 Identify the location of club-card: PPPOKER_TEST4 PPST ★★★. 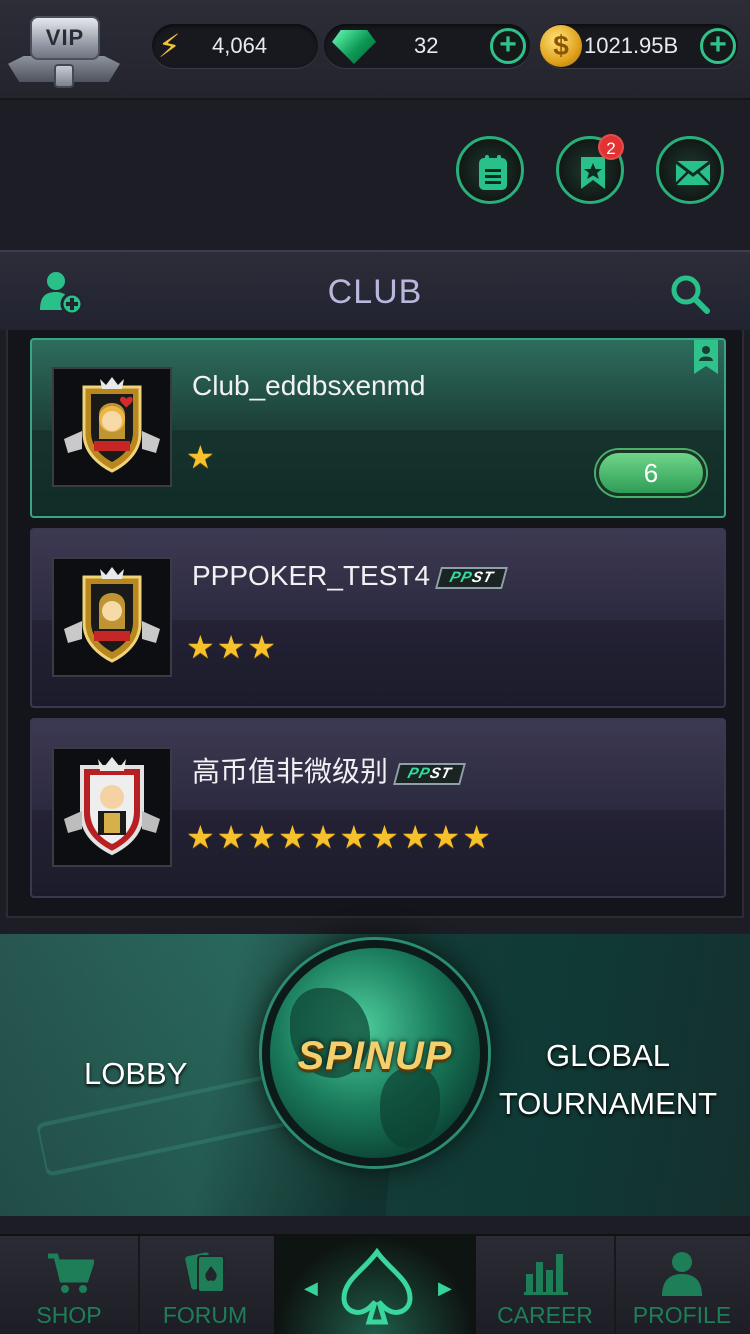
(378, 618).